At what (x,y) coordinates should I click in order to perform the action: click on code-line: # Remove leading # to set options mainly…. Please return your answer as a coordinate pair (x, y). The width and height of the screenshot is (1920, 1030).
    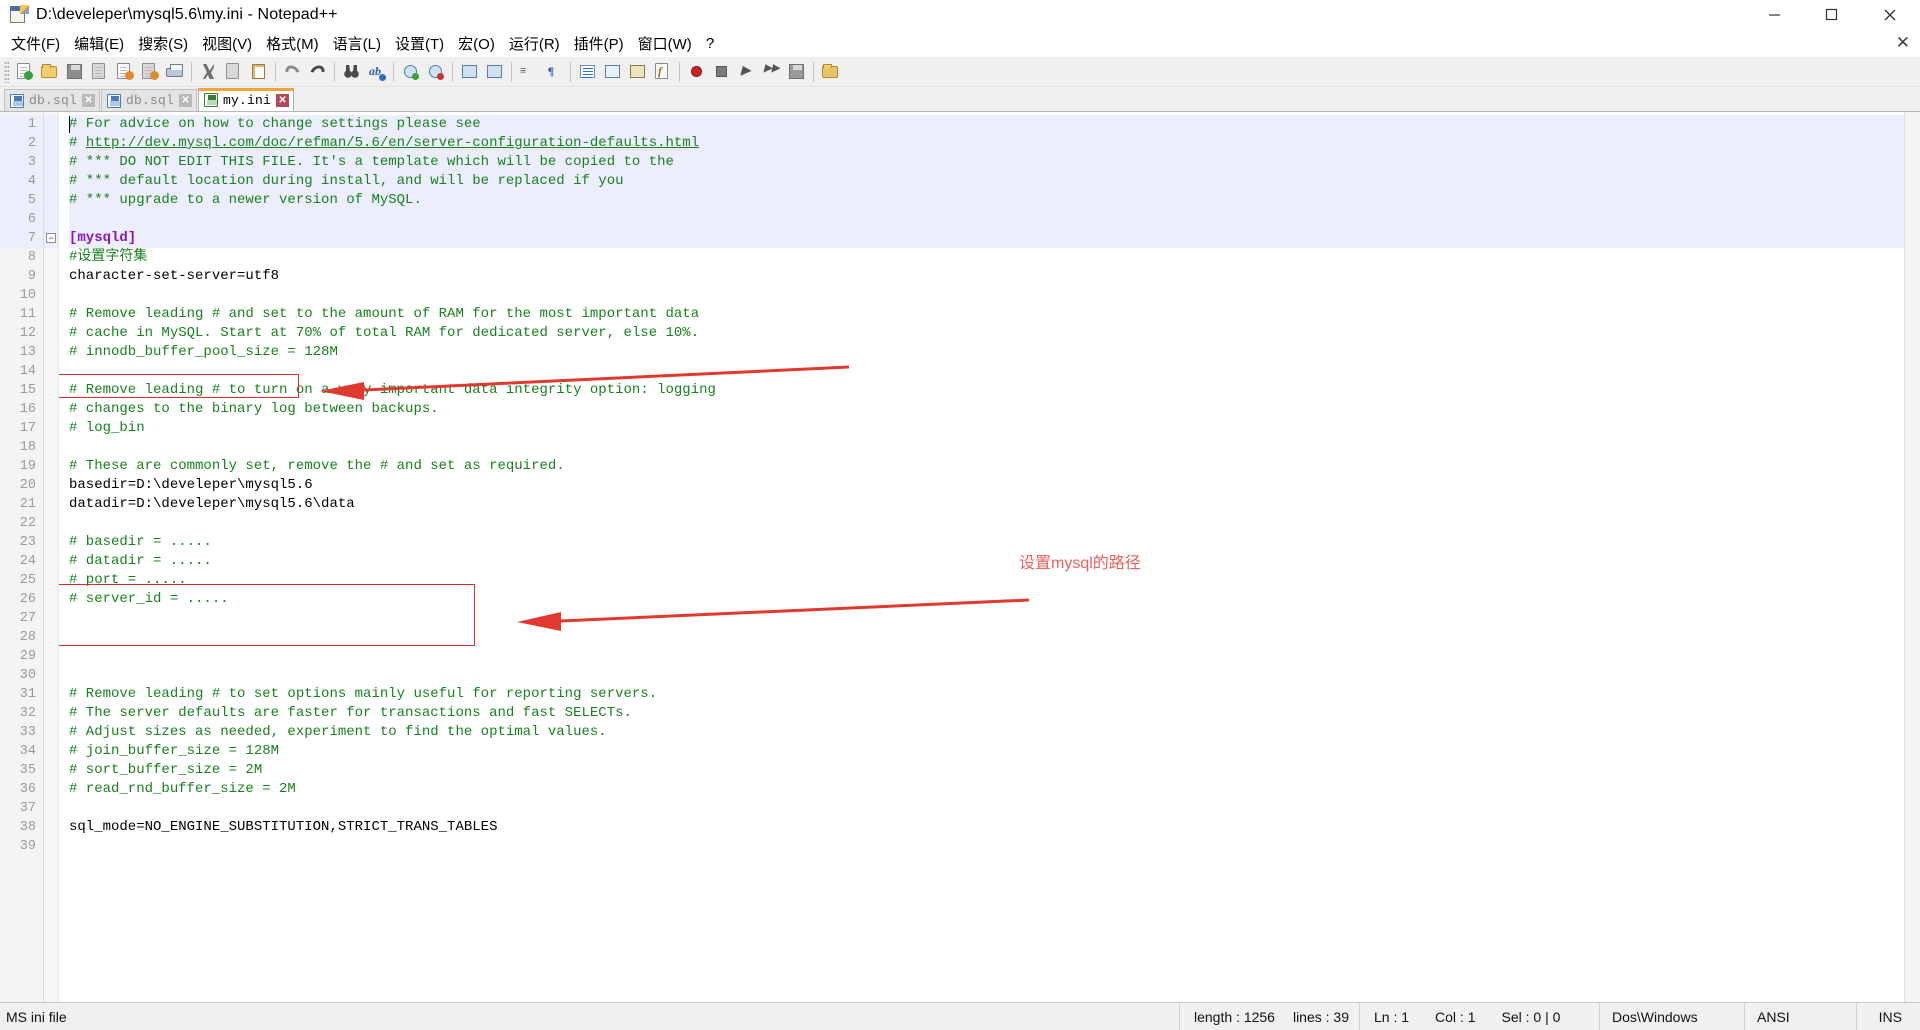
    Looking at the image, I should click on (986, 694).